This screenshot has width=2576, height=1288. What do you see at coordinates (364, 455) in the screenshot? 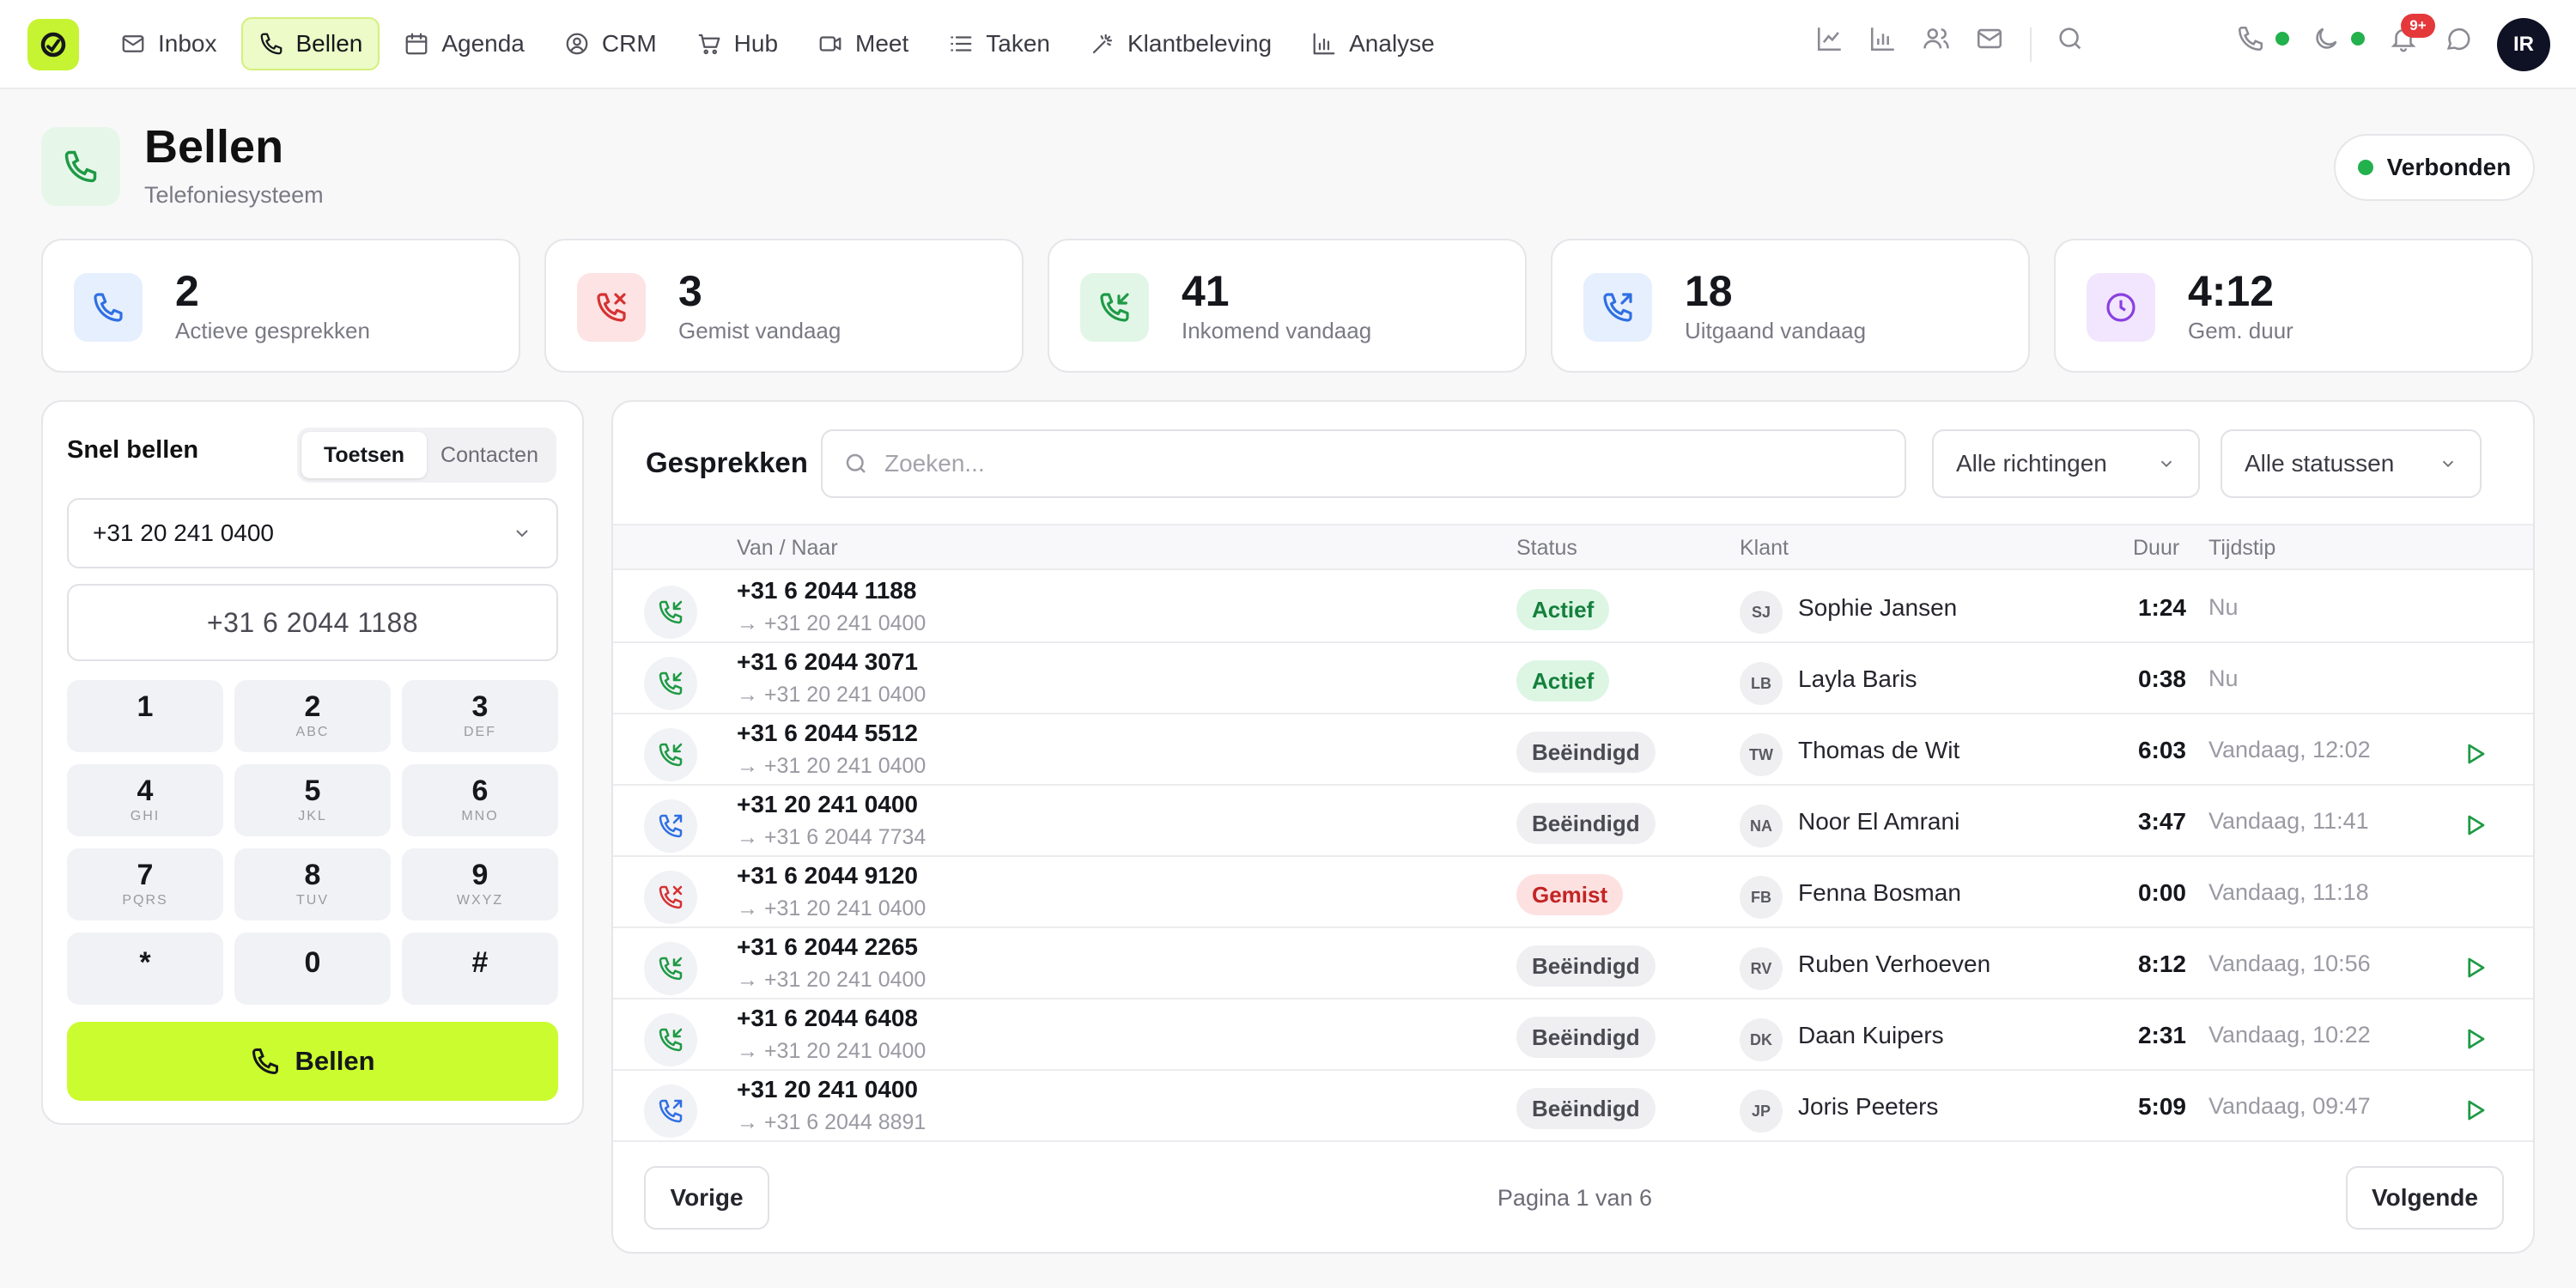
I see `tab-keypad: Toetsen` at bounding box center [364, 455].